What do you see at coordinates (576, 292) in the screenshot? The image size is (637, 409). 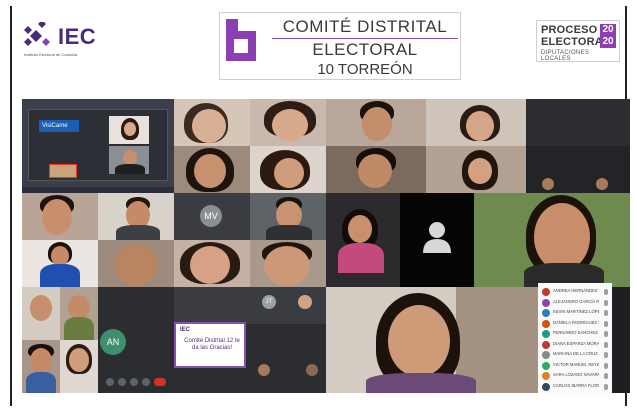 I see `participant-row: ANDREA HERNÁNDEZ VIVALDO` at bounding box center [576, 292].